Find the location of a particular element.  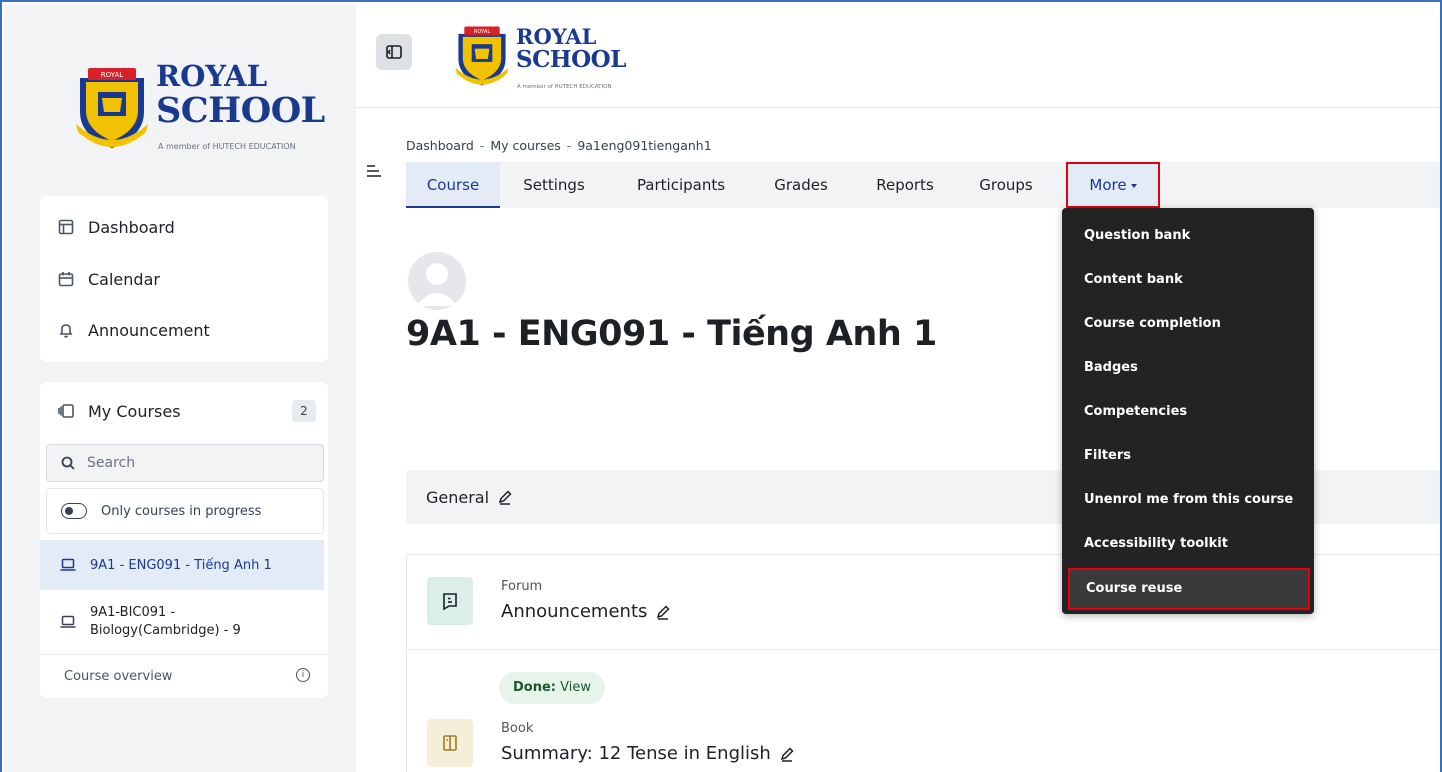

activity-type: Forum is located at coordinates (522, 586).